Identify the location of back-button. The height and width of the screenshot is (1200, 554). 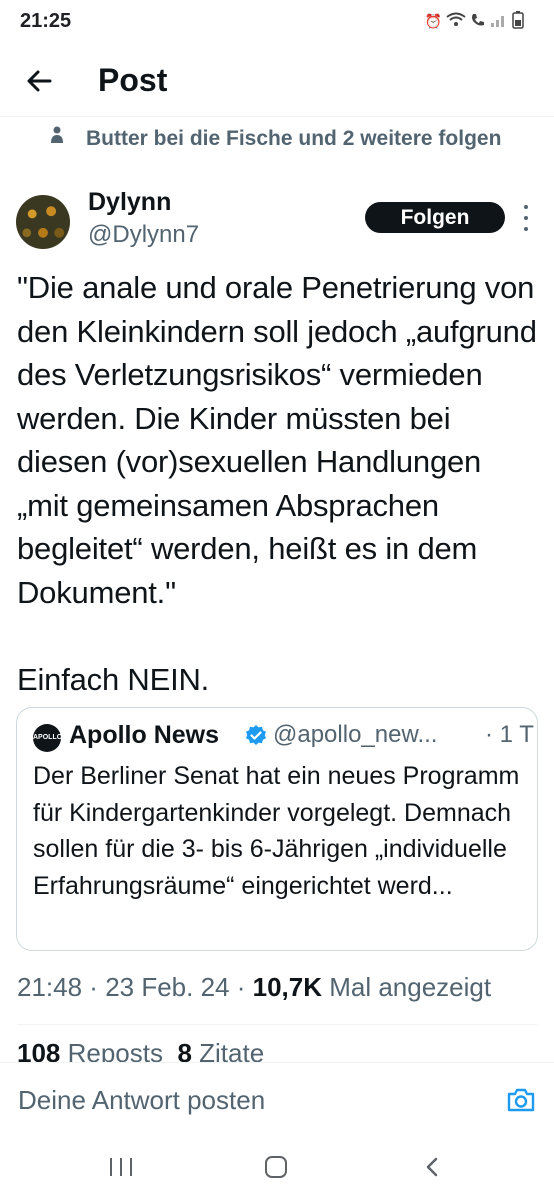
(39, 81).